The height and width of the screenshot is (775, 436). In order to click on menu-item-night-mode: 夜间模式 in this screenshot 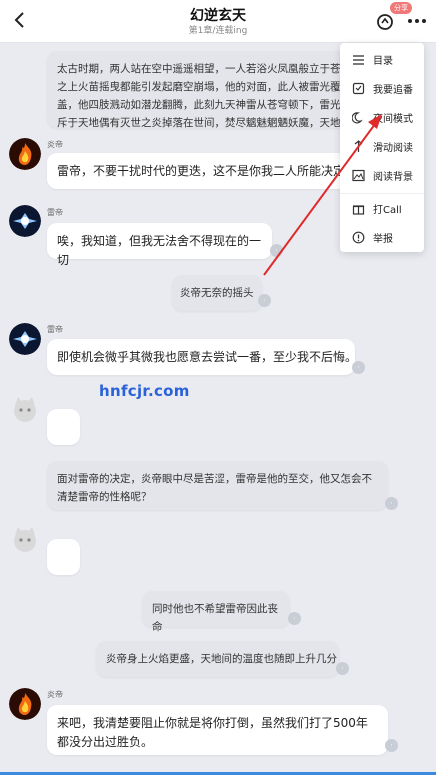, I will do `click(382, 117)`.